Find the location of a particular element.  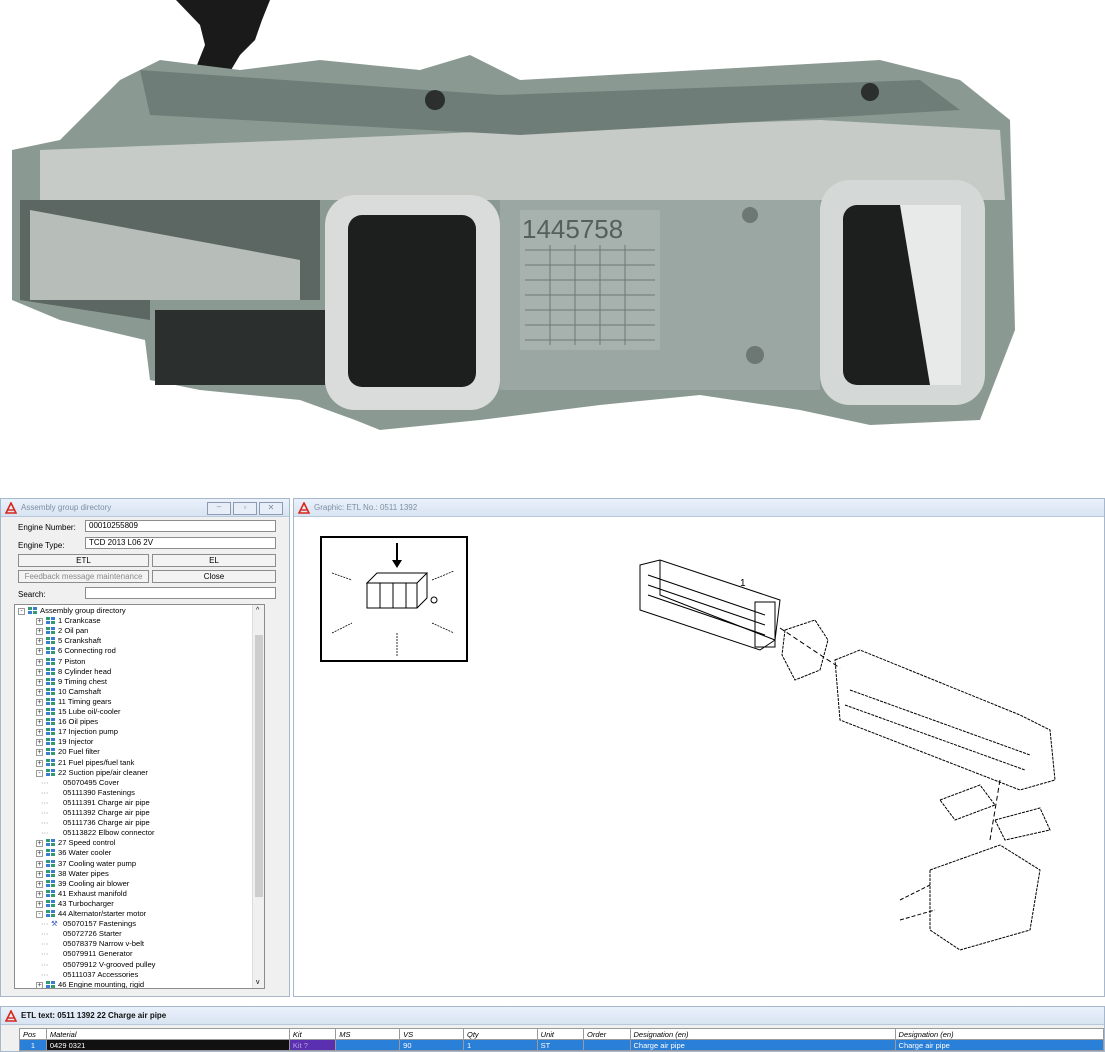

column-header: Order is located at coordinates (607, 1034).